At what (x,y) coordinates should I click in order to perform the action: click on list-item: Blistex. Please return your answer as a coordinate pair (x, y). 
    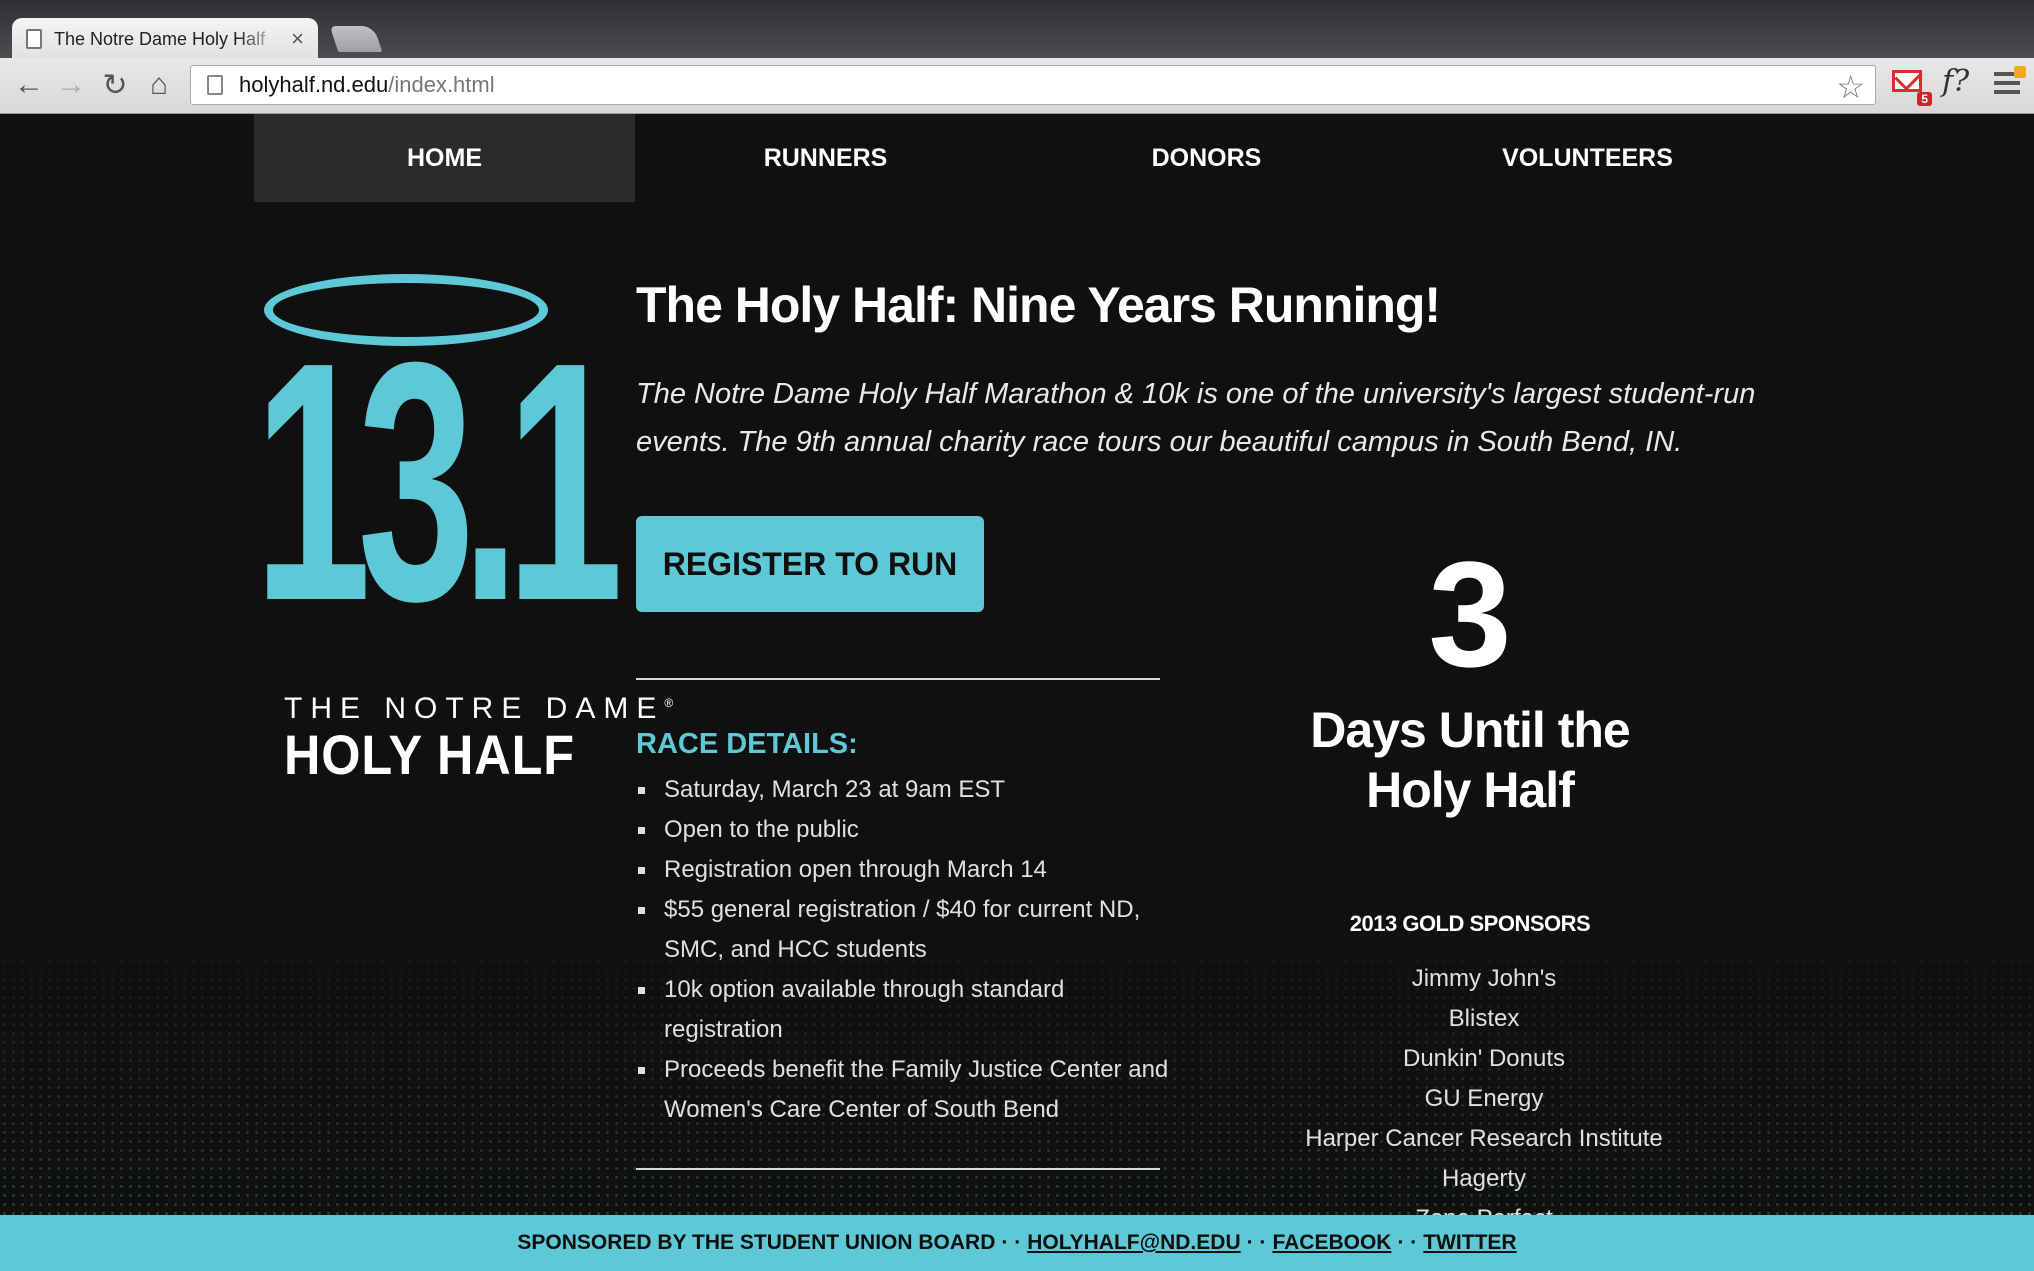
    Looking at the image, I should click on (1484, 1018).